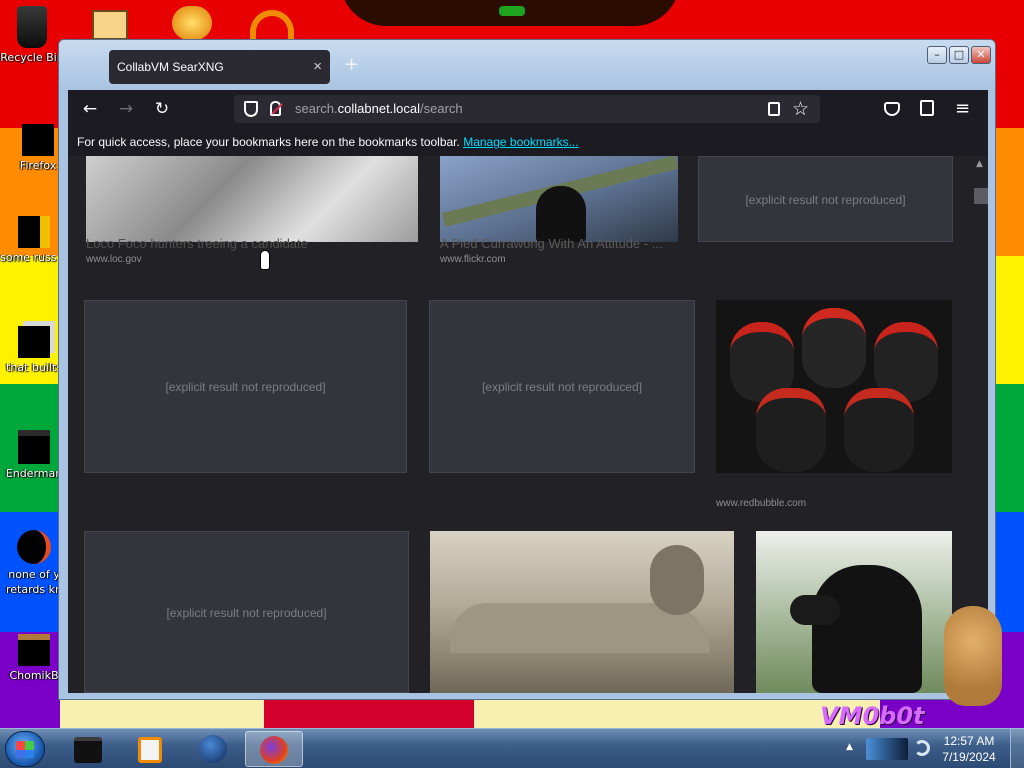  What do you see at coordinates (34, 447) in the screenshot?
I see `application-icon` at bounding box center [34, 447].